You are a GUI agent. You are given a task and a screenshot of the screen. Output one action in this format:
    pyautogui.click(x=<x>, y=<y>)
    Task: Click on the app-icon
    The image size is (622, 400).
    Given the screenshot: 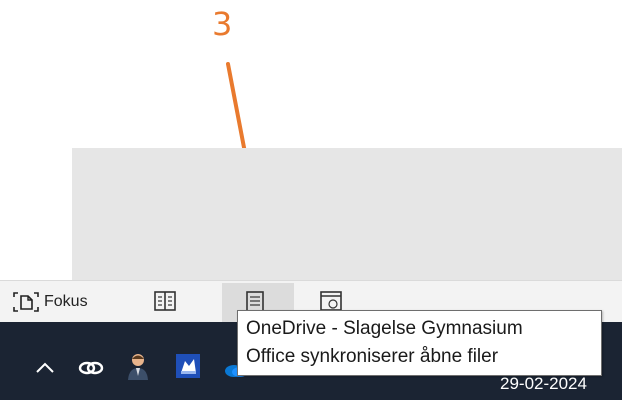 What is the action you would take?
    pyautogui.click(x=188, y=366)
    